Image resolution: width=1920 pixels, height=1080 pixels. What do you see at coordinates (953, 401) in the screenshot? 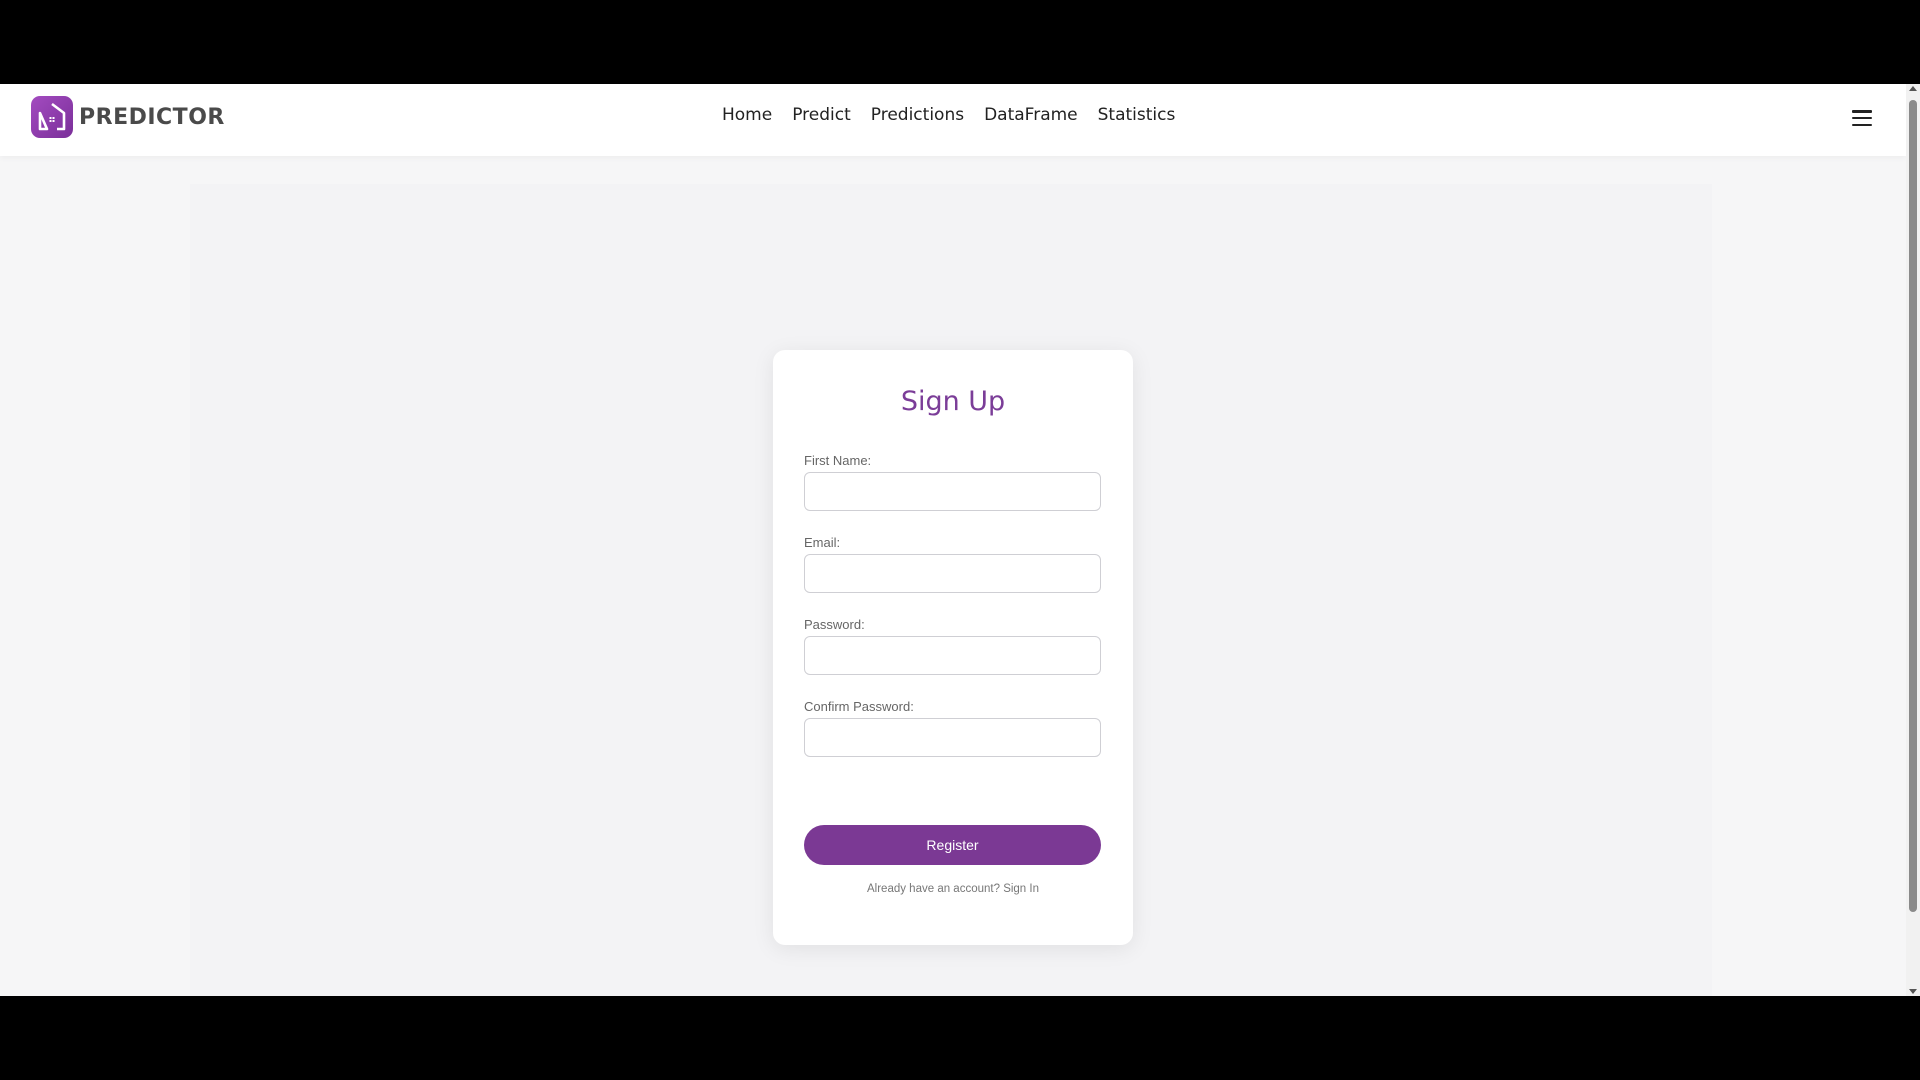
I see `signup-title: Sign Up` at bounding box center [953, 401].